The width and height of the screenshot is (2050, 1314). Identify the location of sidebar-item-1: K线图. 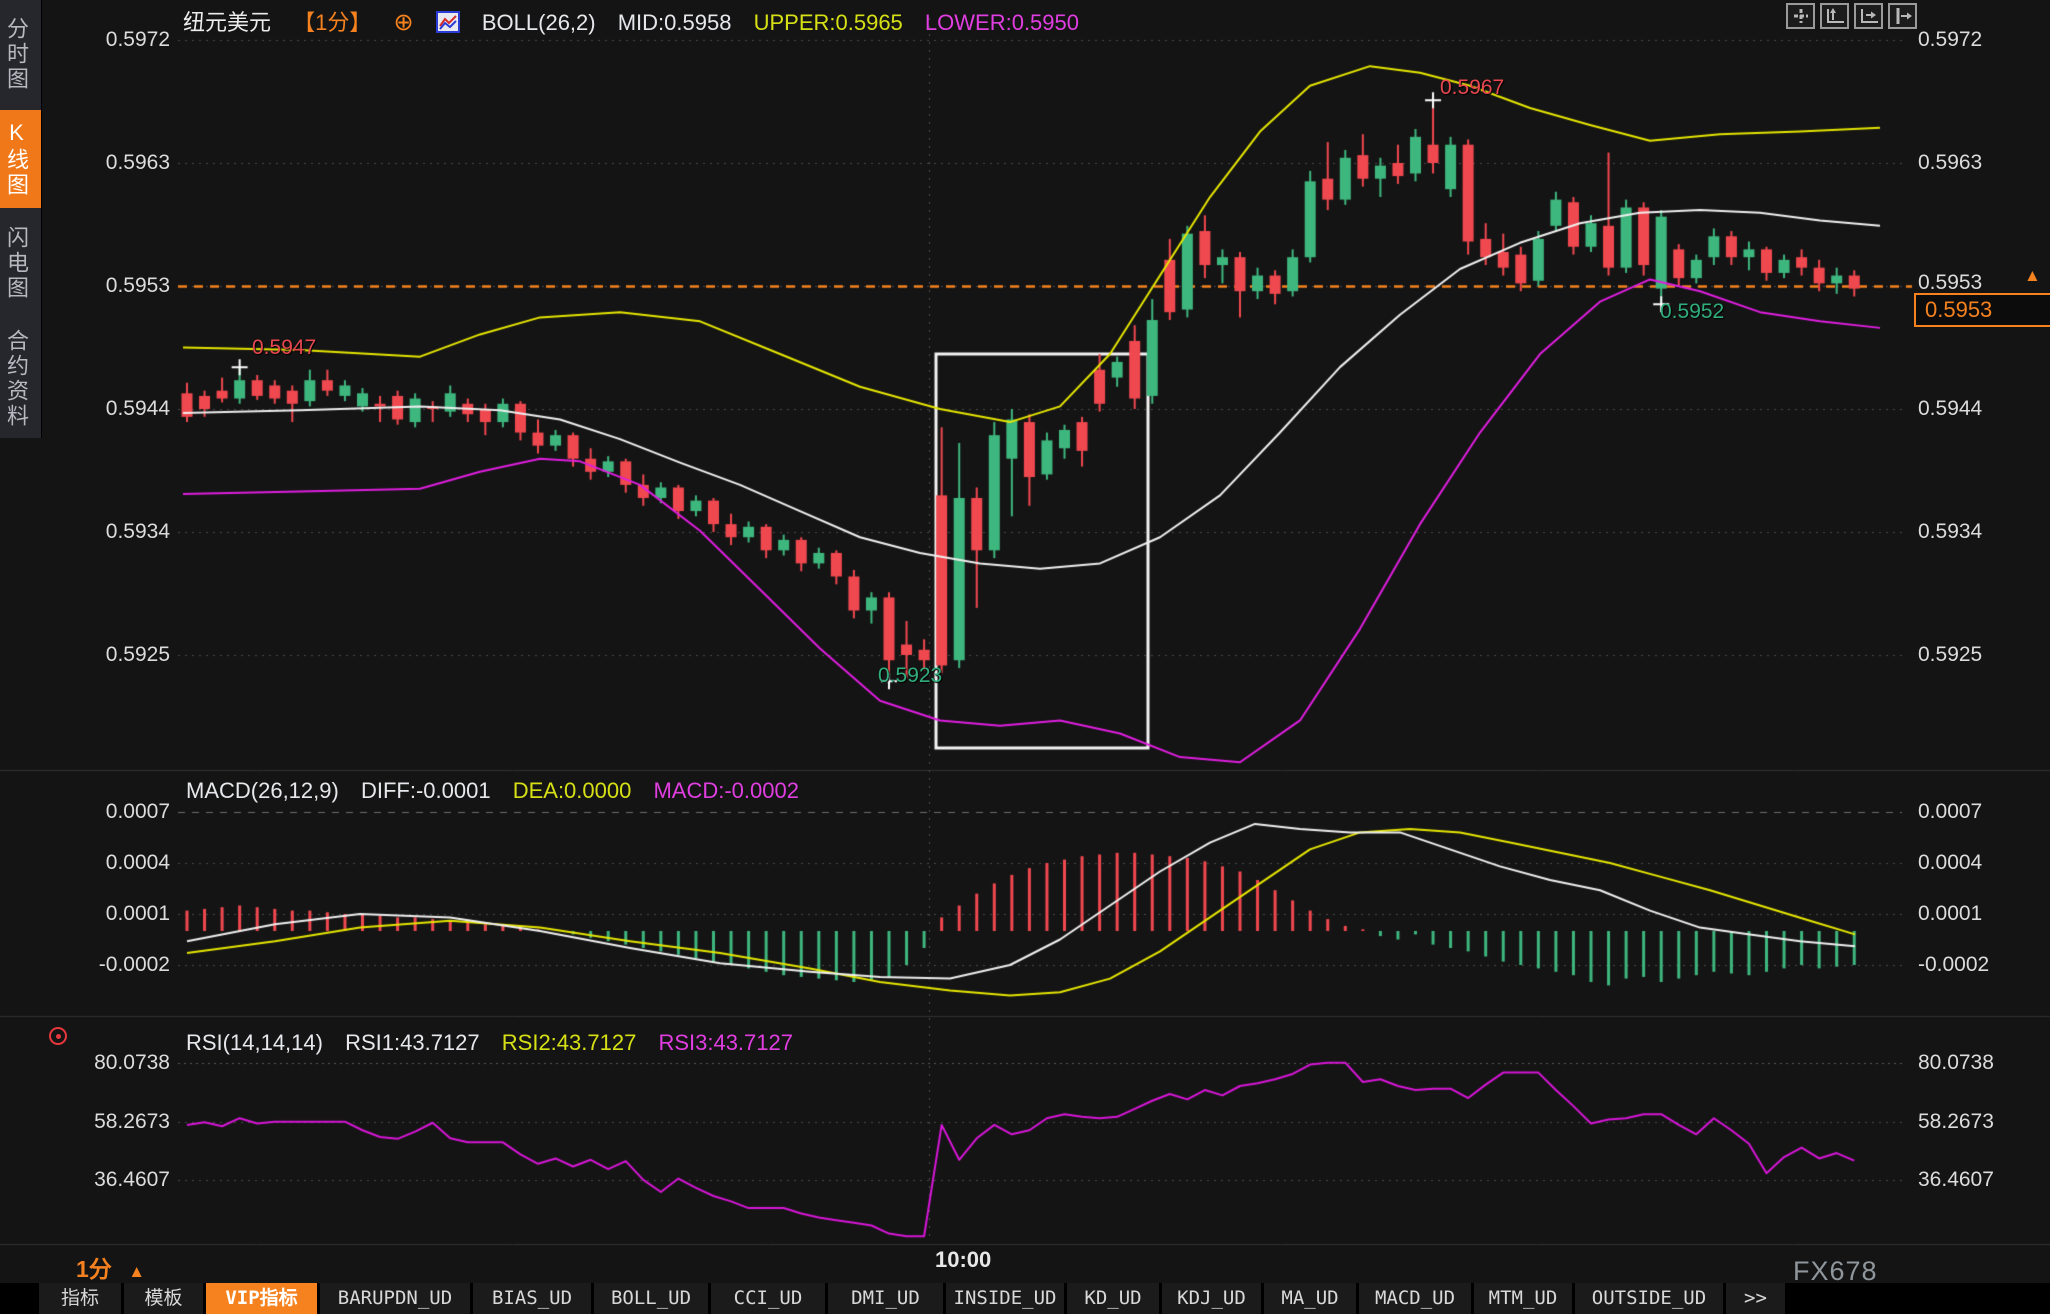
(20, 159).